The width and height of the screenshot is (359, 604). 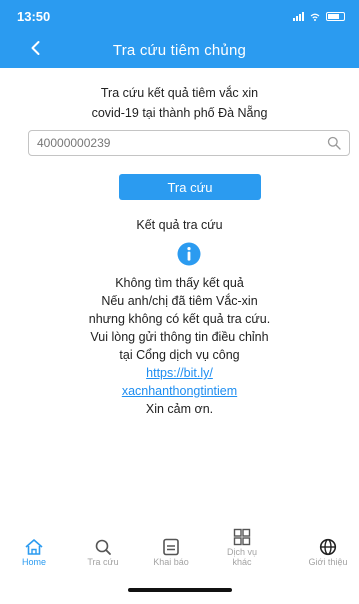 I want to click on document-icon, so click(x=171, y=547).